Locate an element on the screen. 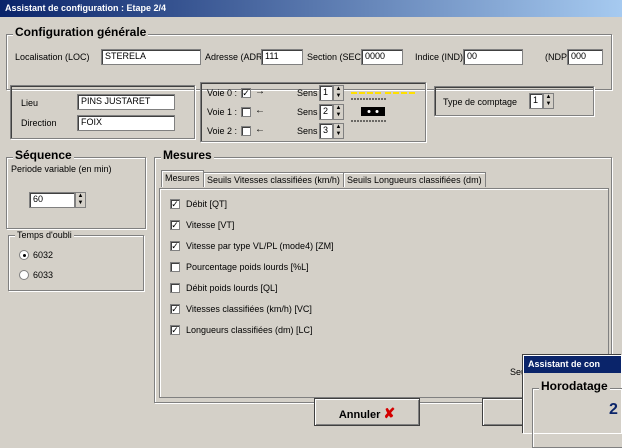  cancel-x-icon: ✘ is located at coordinates (389, 413).